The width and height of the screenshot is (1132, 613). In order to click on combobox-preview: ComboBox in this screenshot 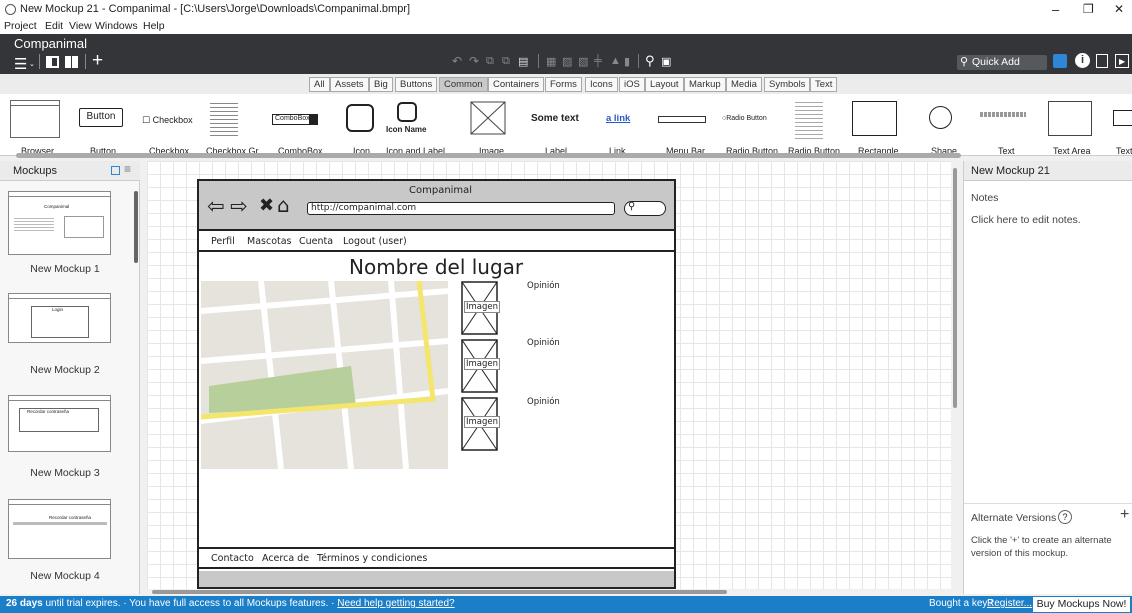, I will do `click(295, 119)`.